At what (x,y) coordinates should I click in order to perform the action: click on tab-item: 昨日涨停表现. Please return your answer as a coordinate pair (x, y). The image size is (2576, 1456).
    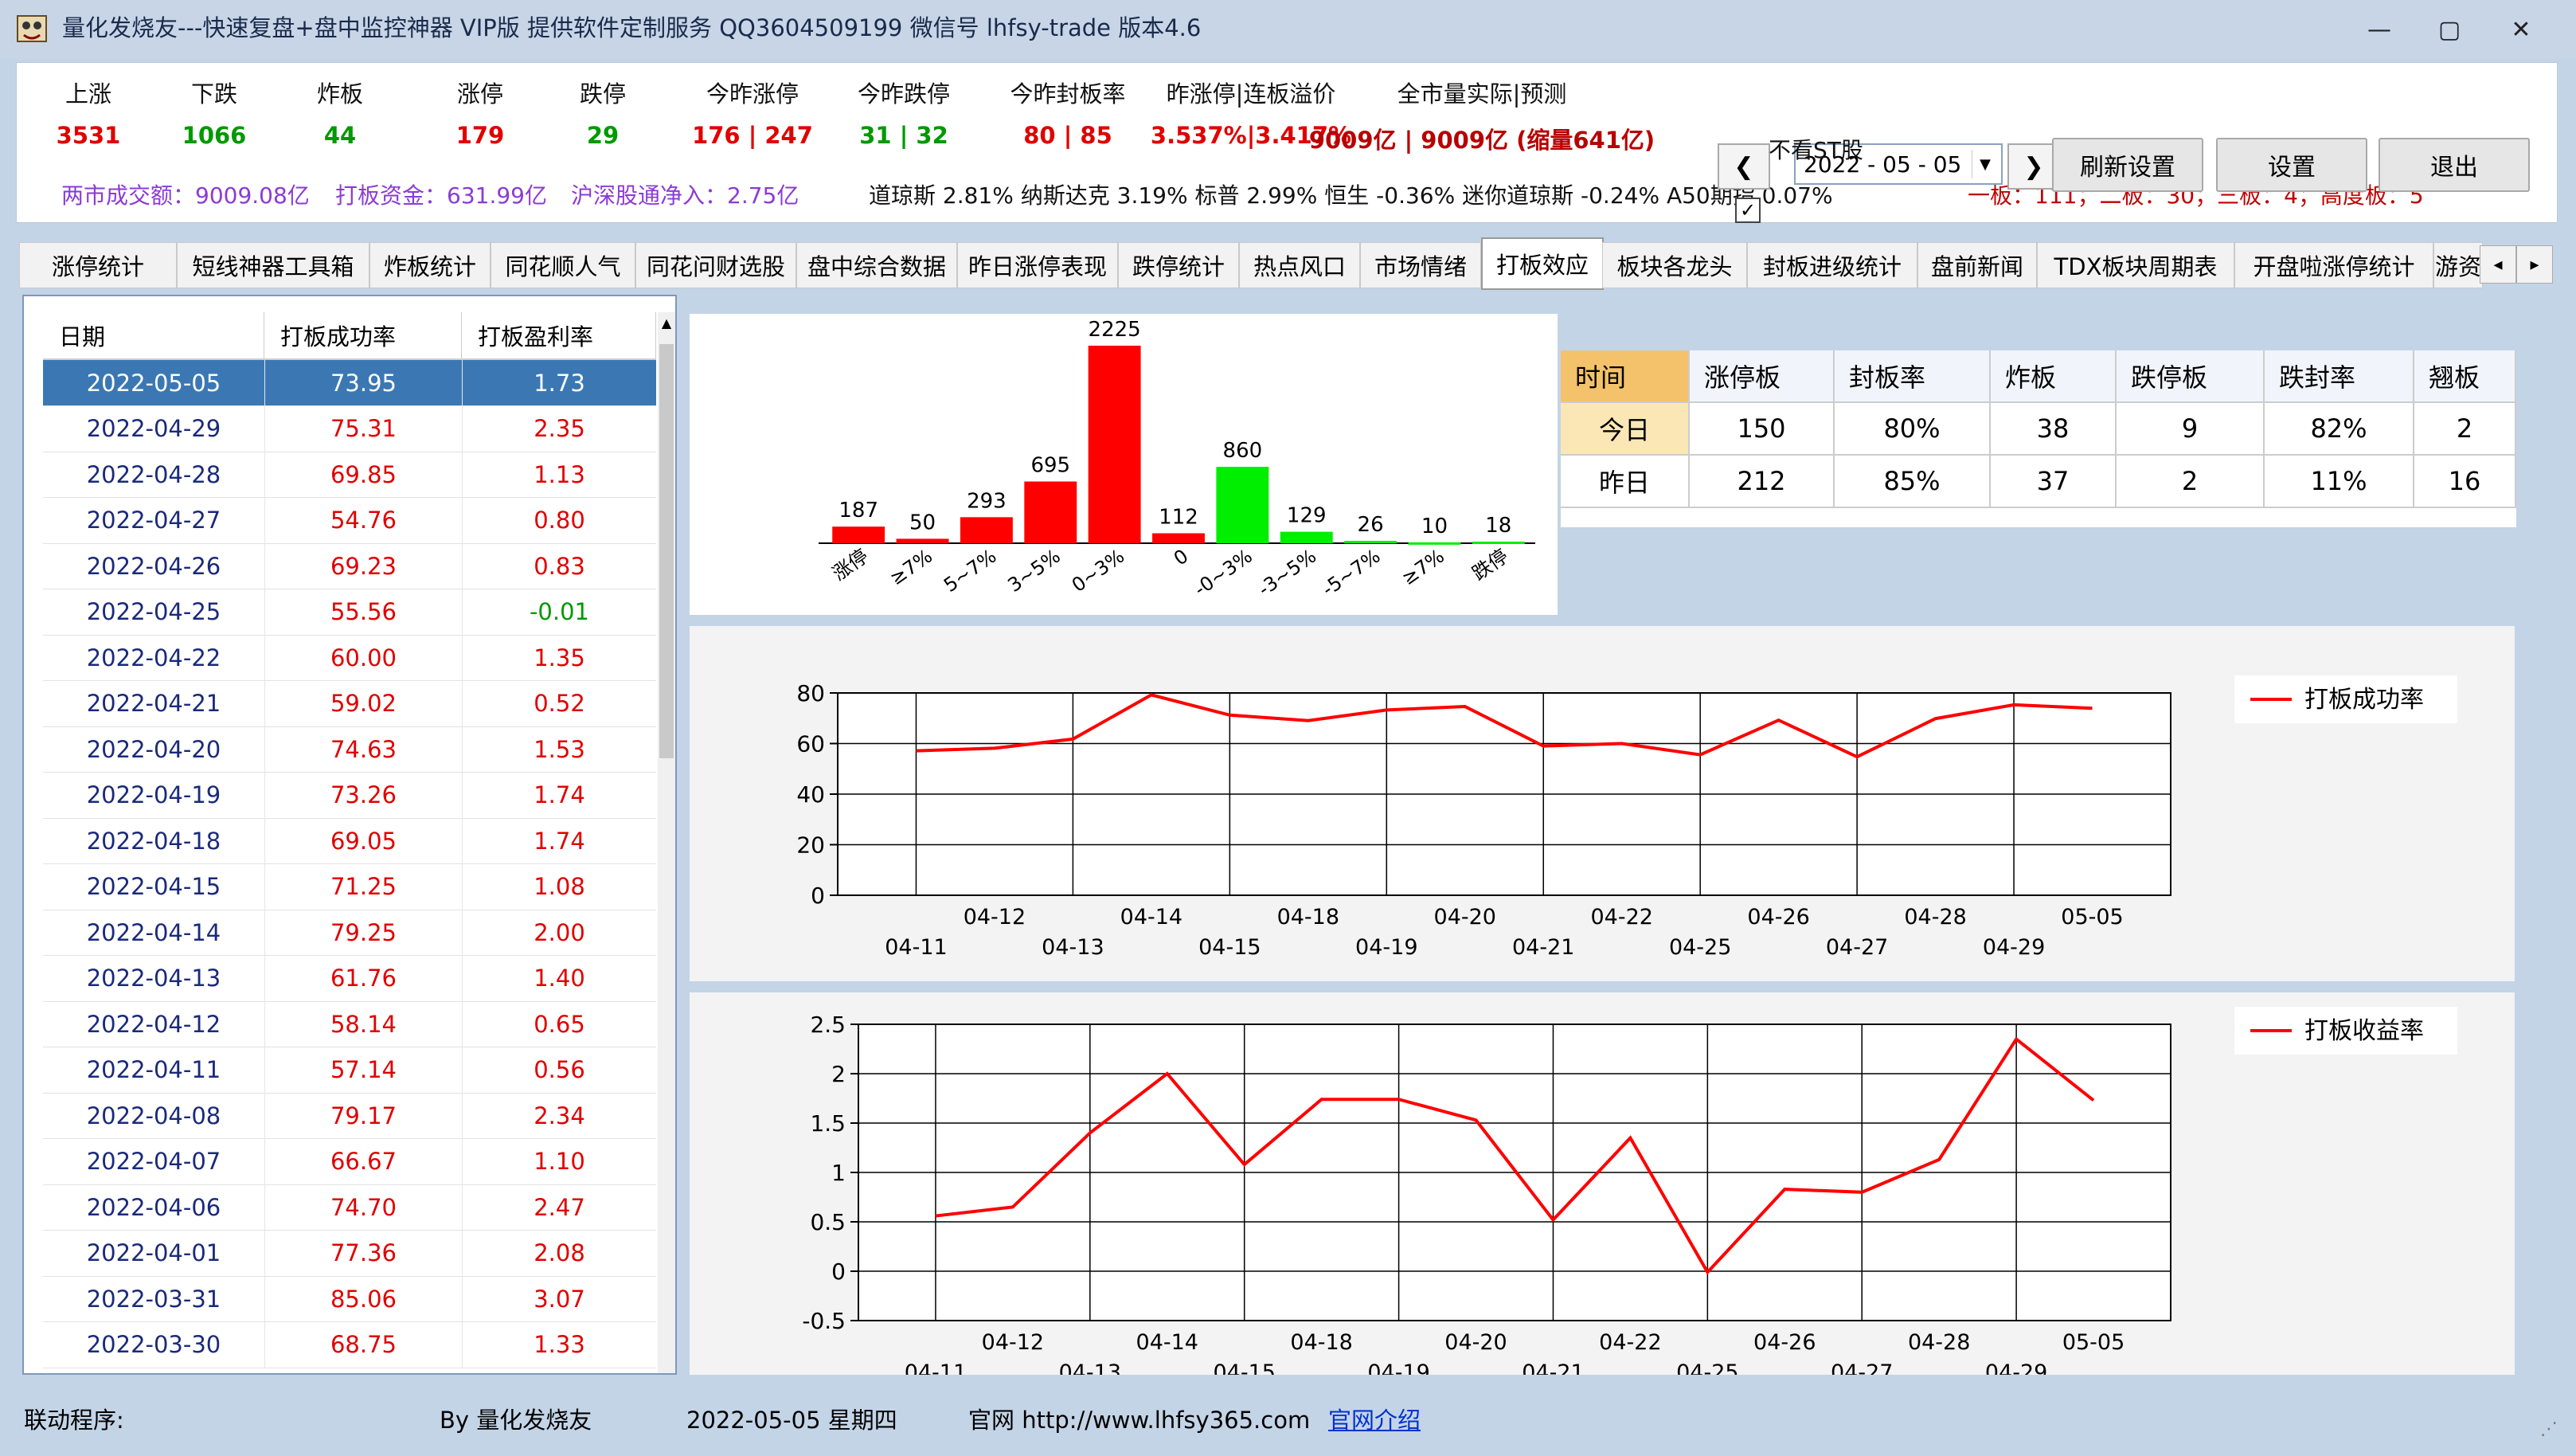
    Looking at the image, I should click on (1037, 265).